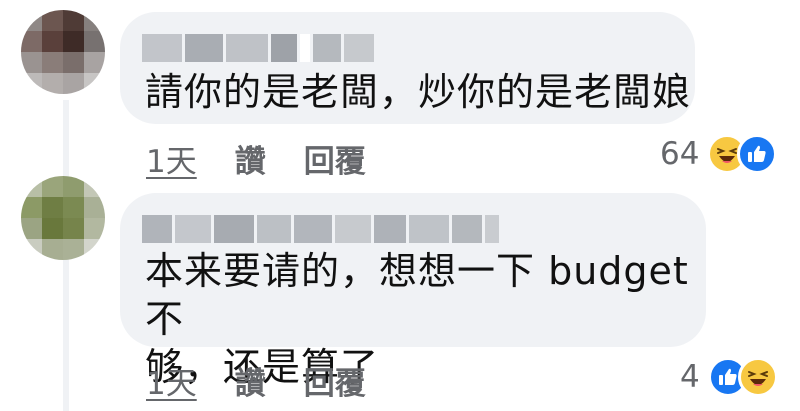 This screenshot has width=800, height=411. I want to click on haha-icon, so click(757, 377).